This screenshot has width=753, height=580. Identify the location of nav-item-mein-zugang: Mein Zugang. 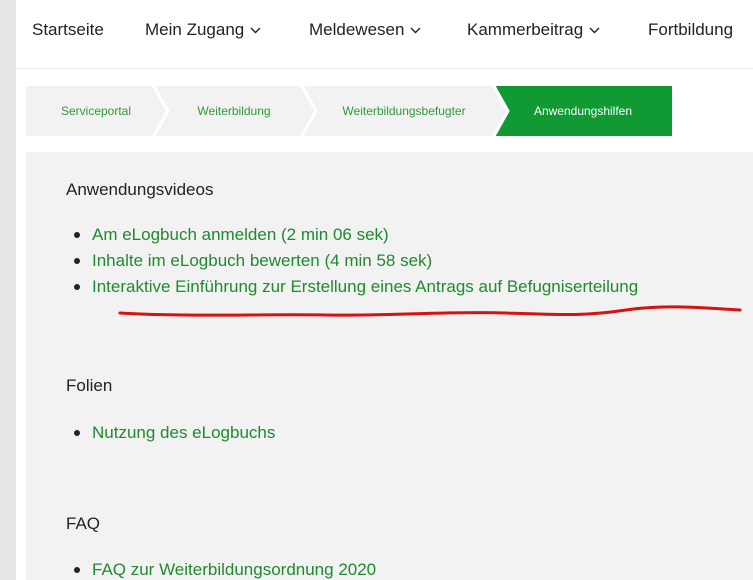
(203, 30).